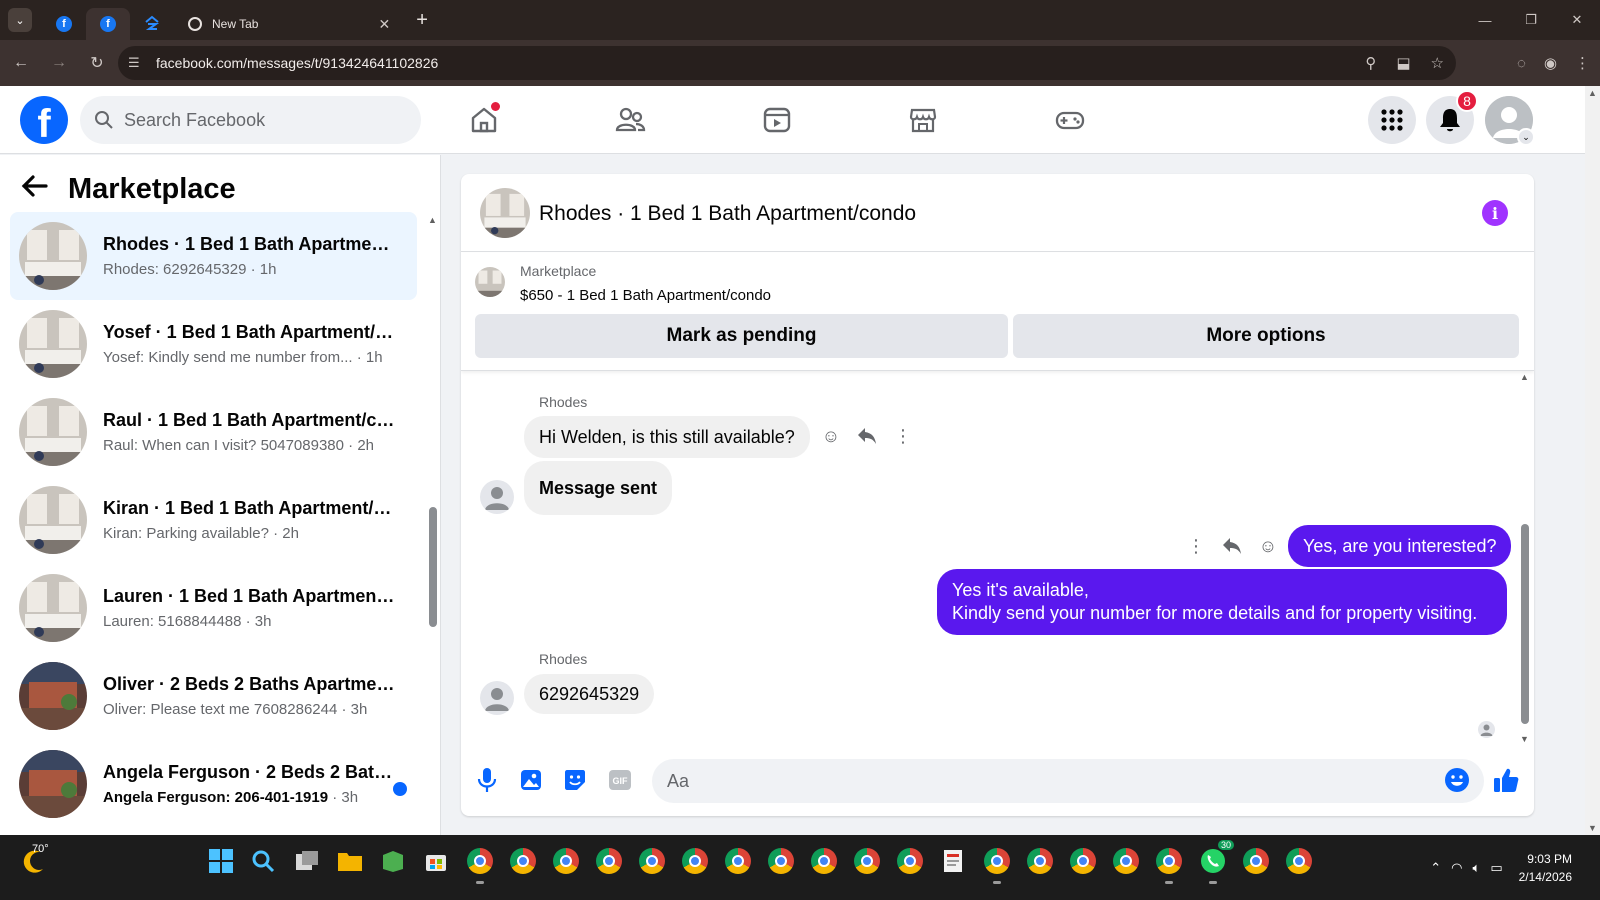 This screenshot has width=1600, height=900. I want to click on menu-icon: ⋮, so click(1582, 63).